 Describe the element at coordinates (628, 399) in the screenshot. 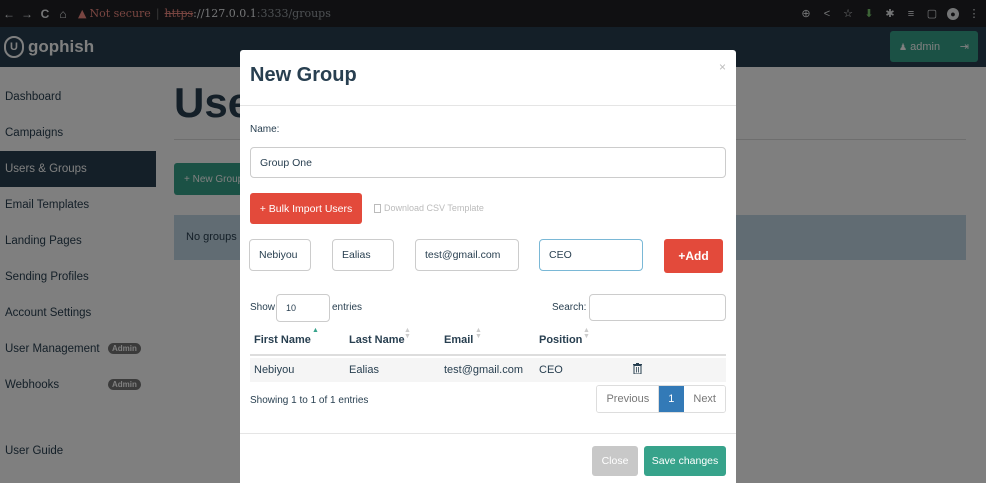

I see `pagination-previous: Previous` at that location.